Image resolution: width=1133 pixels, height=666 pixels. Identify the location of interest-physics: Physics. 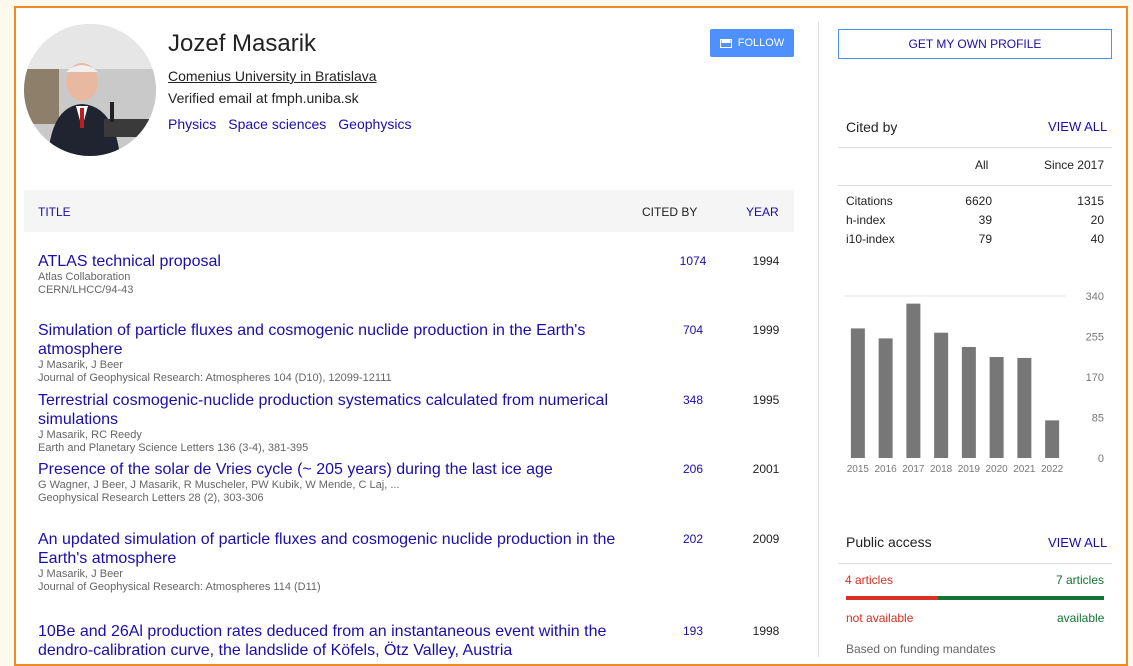
(192, 124).